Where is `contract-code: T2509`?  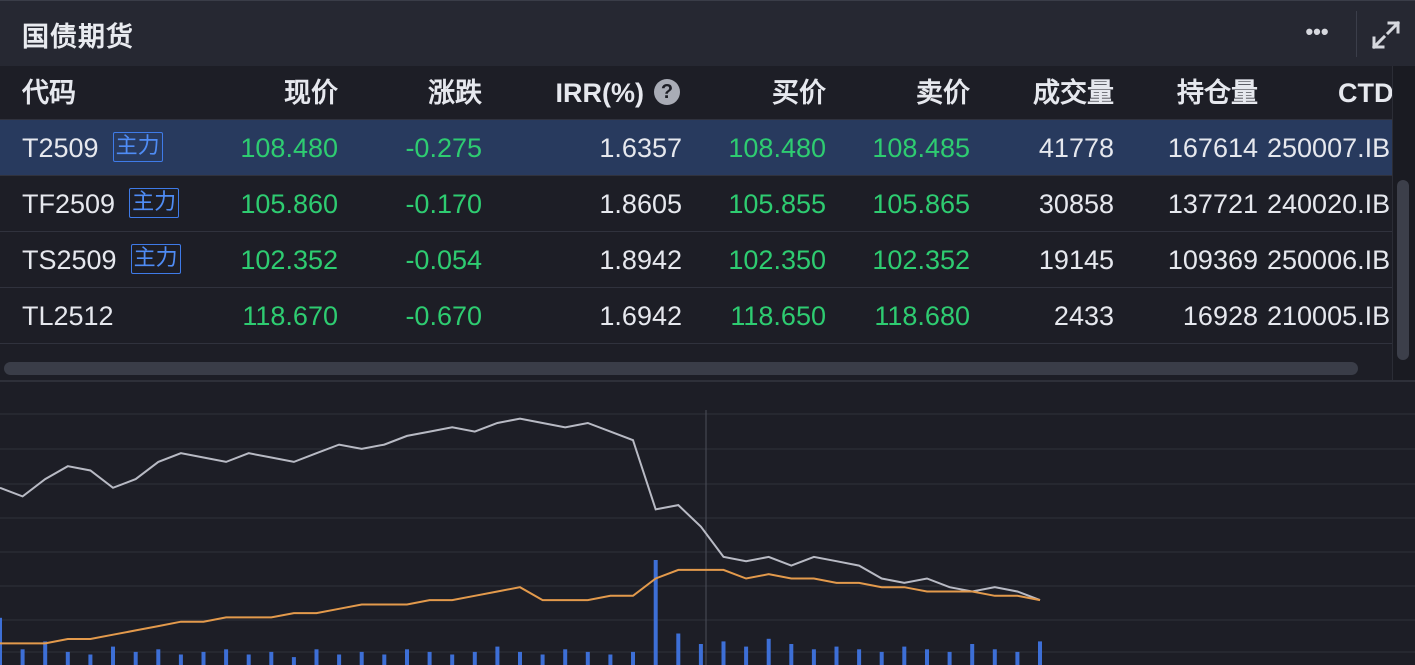 contract-code: T2509 is located at coordinates (60, 148).